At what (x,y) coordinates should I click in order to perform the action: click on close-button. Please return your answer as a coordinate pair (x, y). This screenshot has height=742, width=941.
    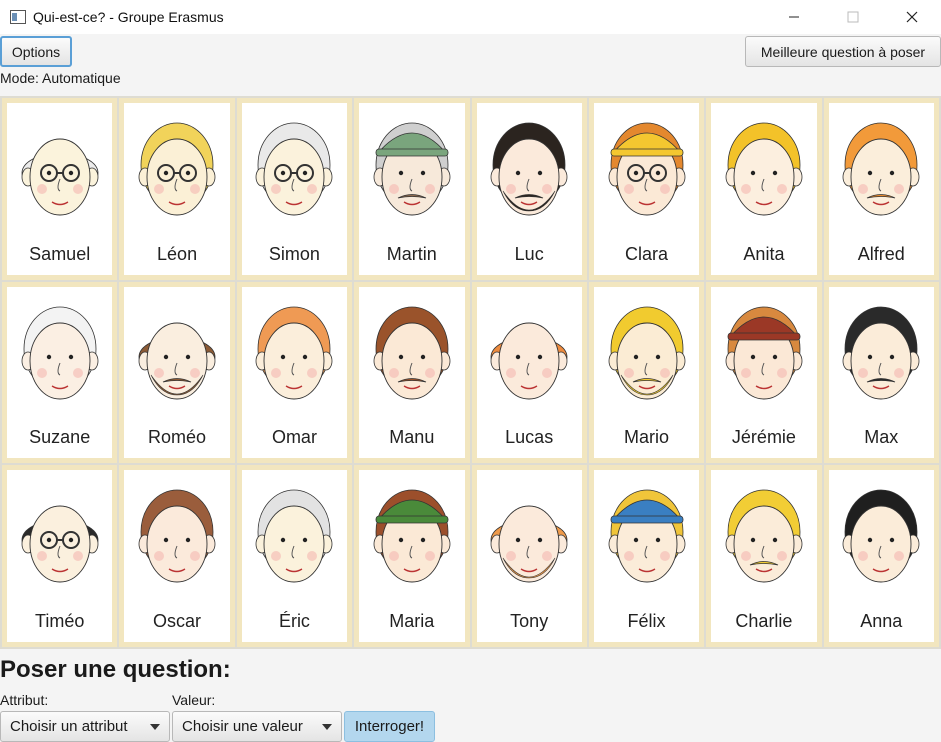
    Looking at the image, I should click on (911, 17).